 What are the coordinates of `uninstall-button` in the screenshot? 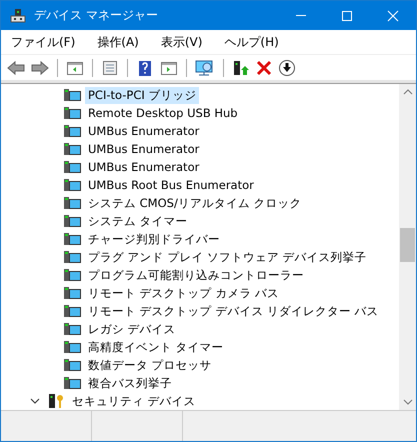 It's located at (264, 67).